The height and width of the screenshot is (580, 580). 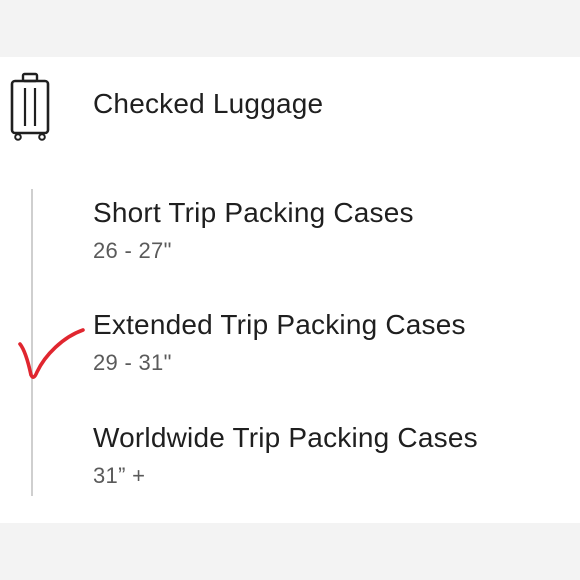 What do you see at coordinates (132, 362) in the screenshot?
I see `option-size: 29 - 31"` at bounding box center [132, 362].